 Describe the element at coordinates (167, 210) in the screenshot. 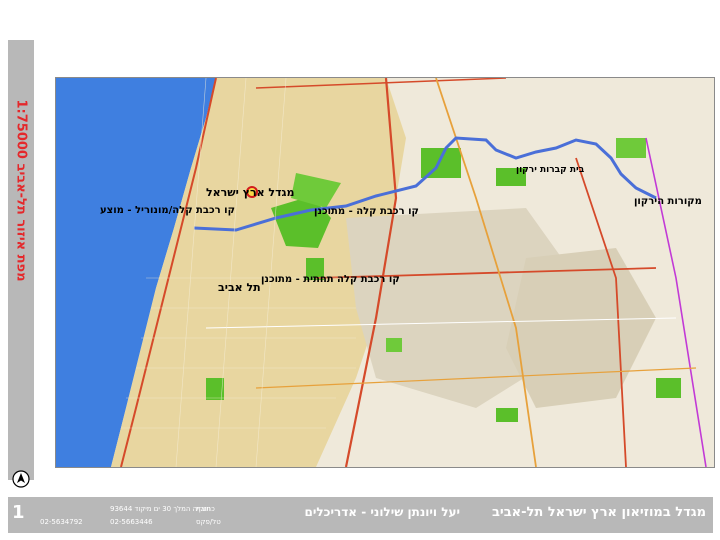

I see `label-monorail-line: קו רכבת קלה/מונוריל - מוצע` at that location.